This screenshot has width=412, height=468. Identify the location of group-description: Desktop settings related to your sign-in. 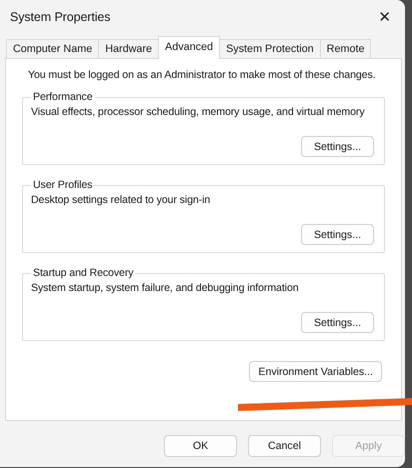
(120, 200).